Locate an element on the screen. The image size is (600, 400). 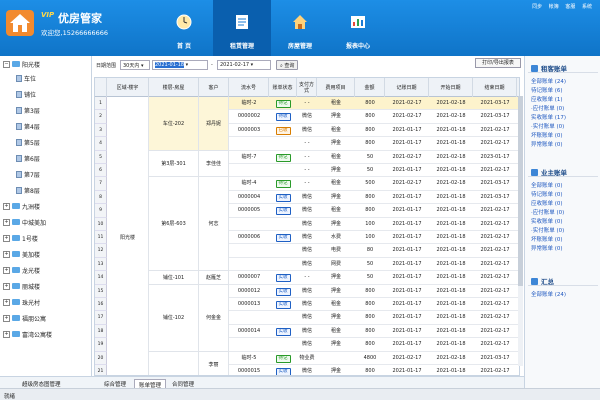
table-cell: 物业费 is located at coordinates (307, 358).